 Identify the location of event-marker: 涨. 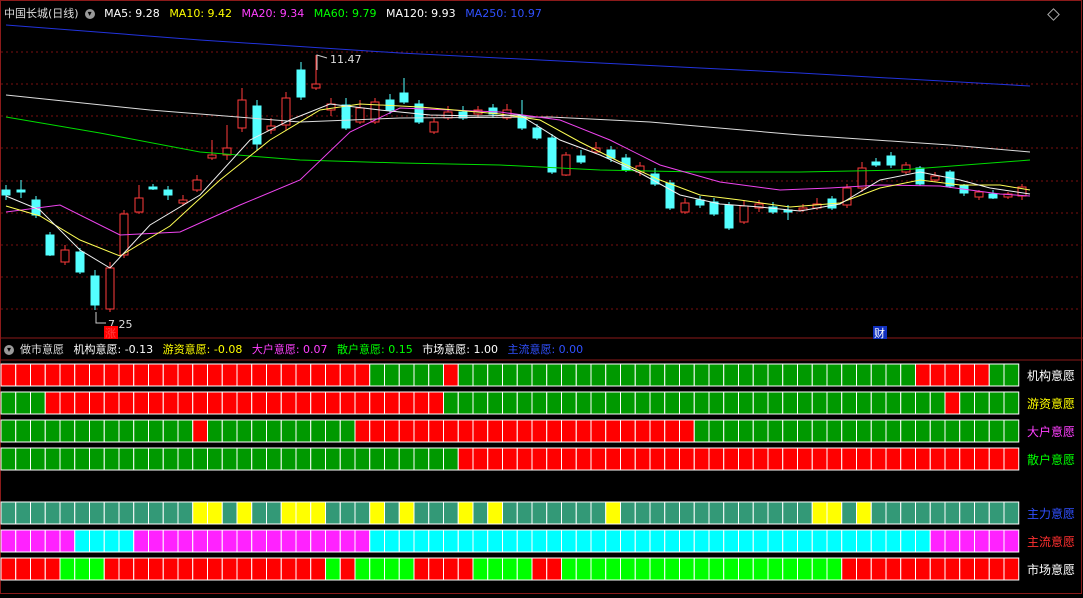
(110, 333).